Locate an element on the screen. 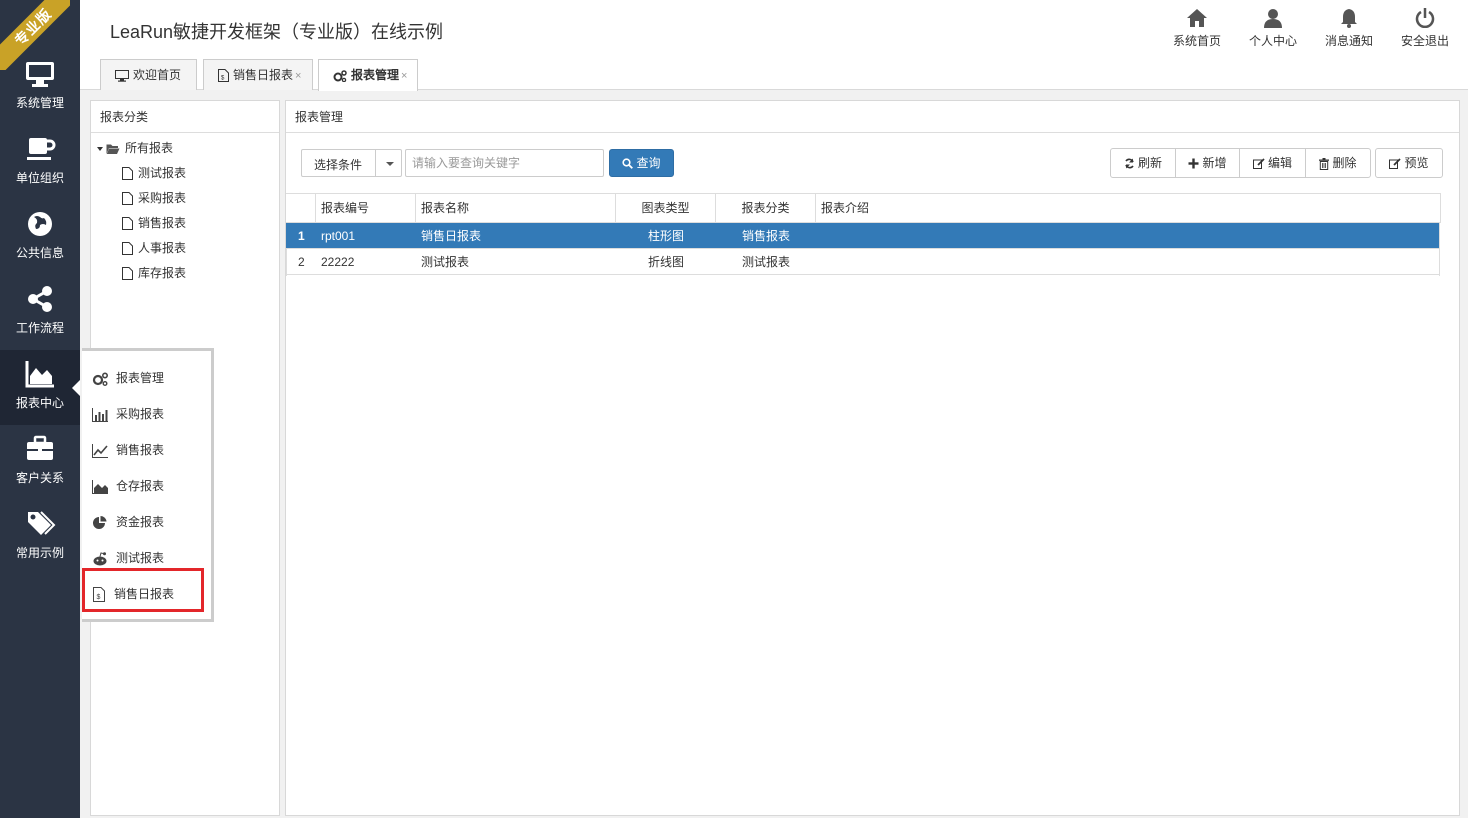 This screenshot has width=1468, height=818. tab-label: 欢迎首页 is located at coordinates (157, 75).